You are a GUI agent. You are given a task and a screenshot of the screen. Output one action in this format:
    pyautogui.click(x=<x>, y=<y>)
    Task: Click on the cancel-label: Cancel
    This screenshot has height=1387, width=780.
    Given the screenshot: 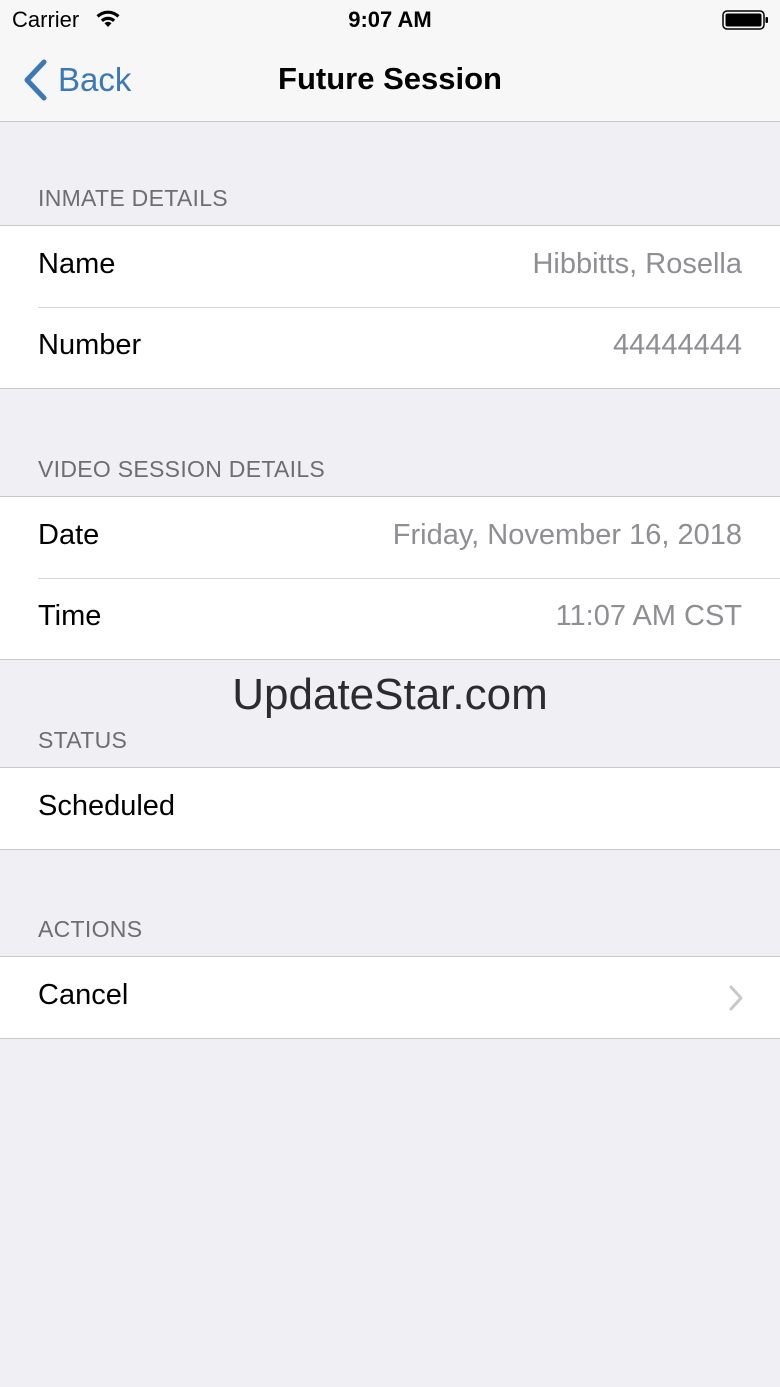 What is the action you would take?
    pyautogui.click(x=83, y=995)
    